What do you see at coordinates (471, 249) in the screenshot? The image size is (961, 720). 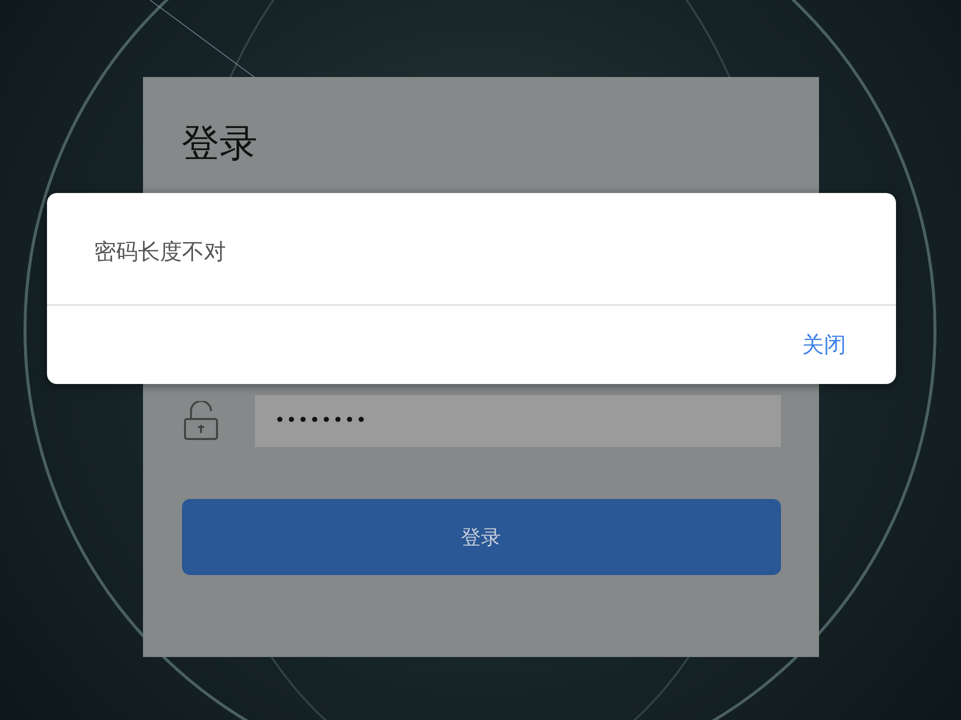 I see `alert-message: 密码长度不对` at bounding box center [471, 249].